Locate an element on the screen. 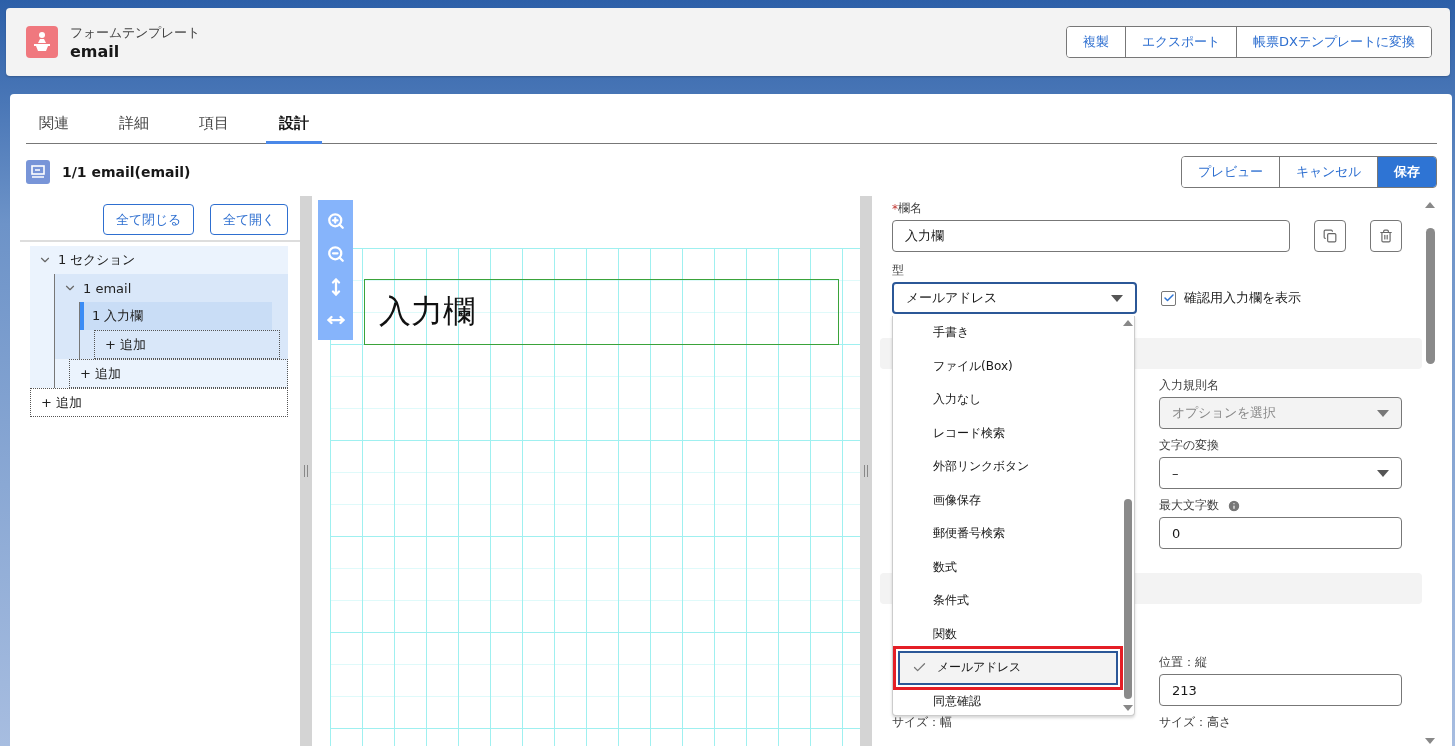  dropdown-option: ファイル(Box) is located at coordinates (1008, 366).